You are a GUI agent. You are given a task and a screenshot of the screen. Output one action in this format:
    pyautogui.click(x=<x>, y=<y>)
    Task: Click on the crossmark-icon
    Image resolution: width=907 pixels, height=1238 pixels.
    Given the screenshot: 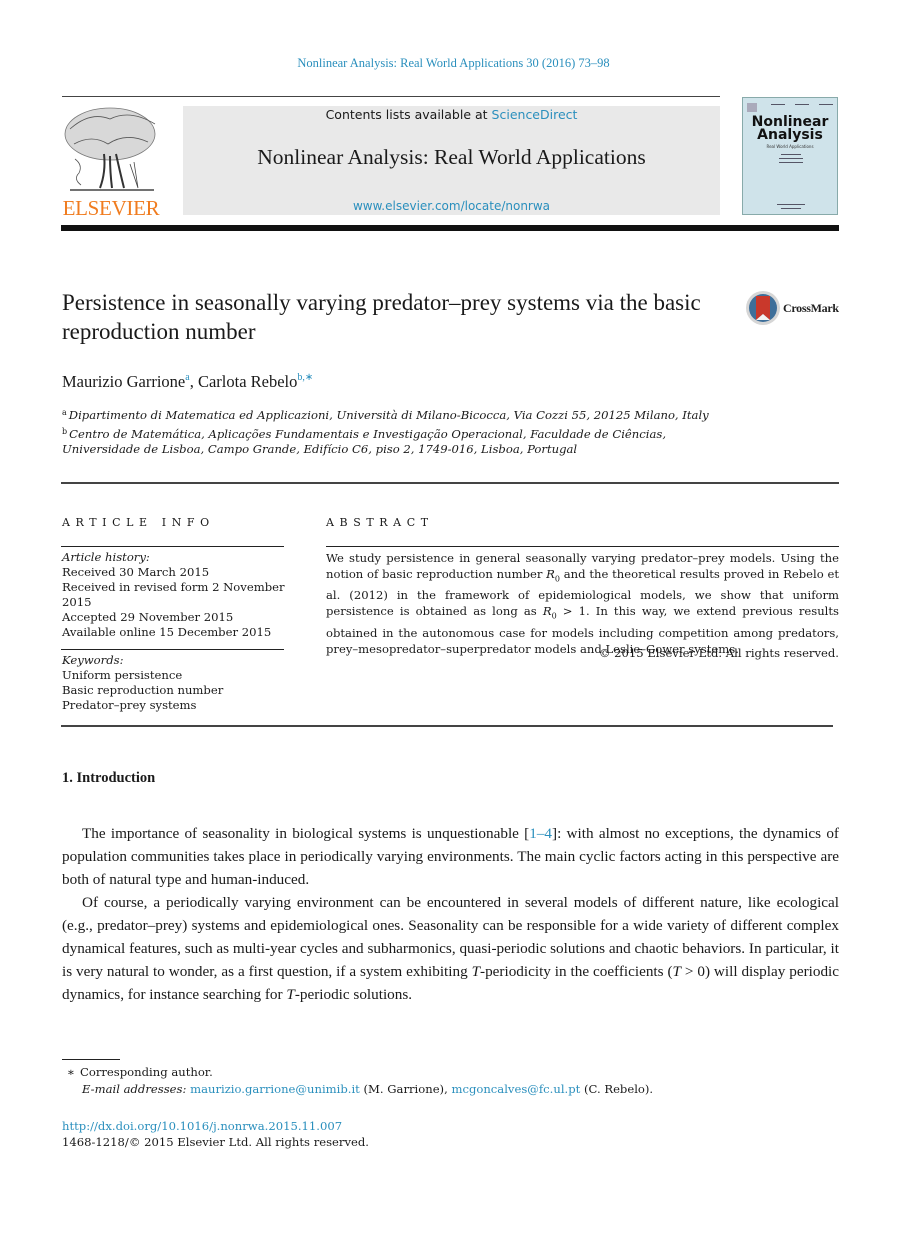 What is the action you would take?
    pyautogui.click(x=763, y=308)
    